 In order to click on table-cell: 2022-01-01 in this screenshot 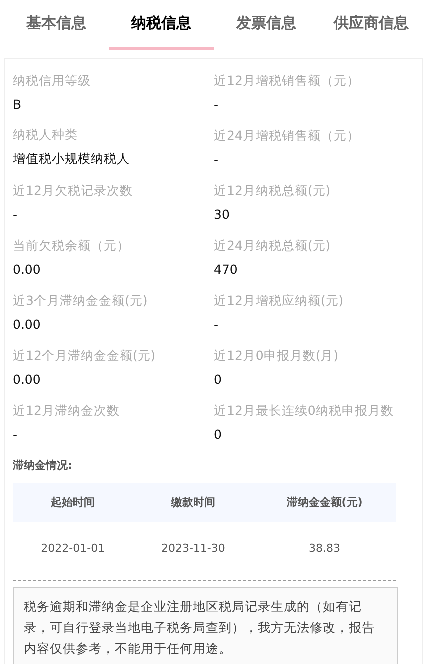, I will do `click(73, 548)`.